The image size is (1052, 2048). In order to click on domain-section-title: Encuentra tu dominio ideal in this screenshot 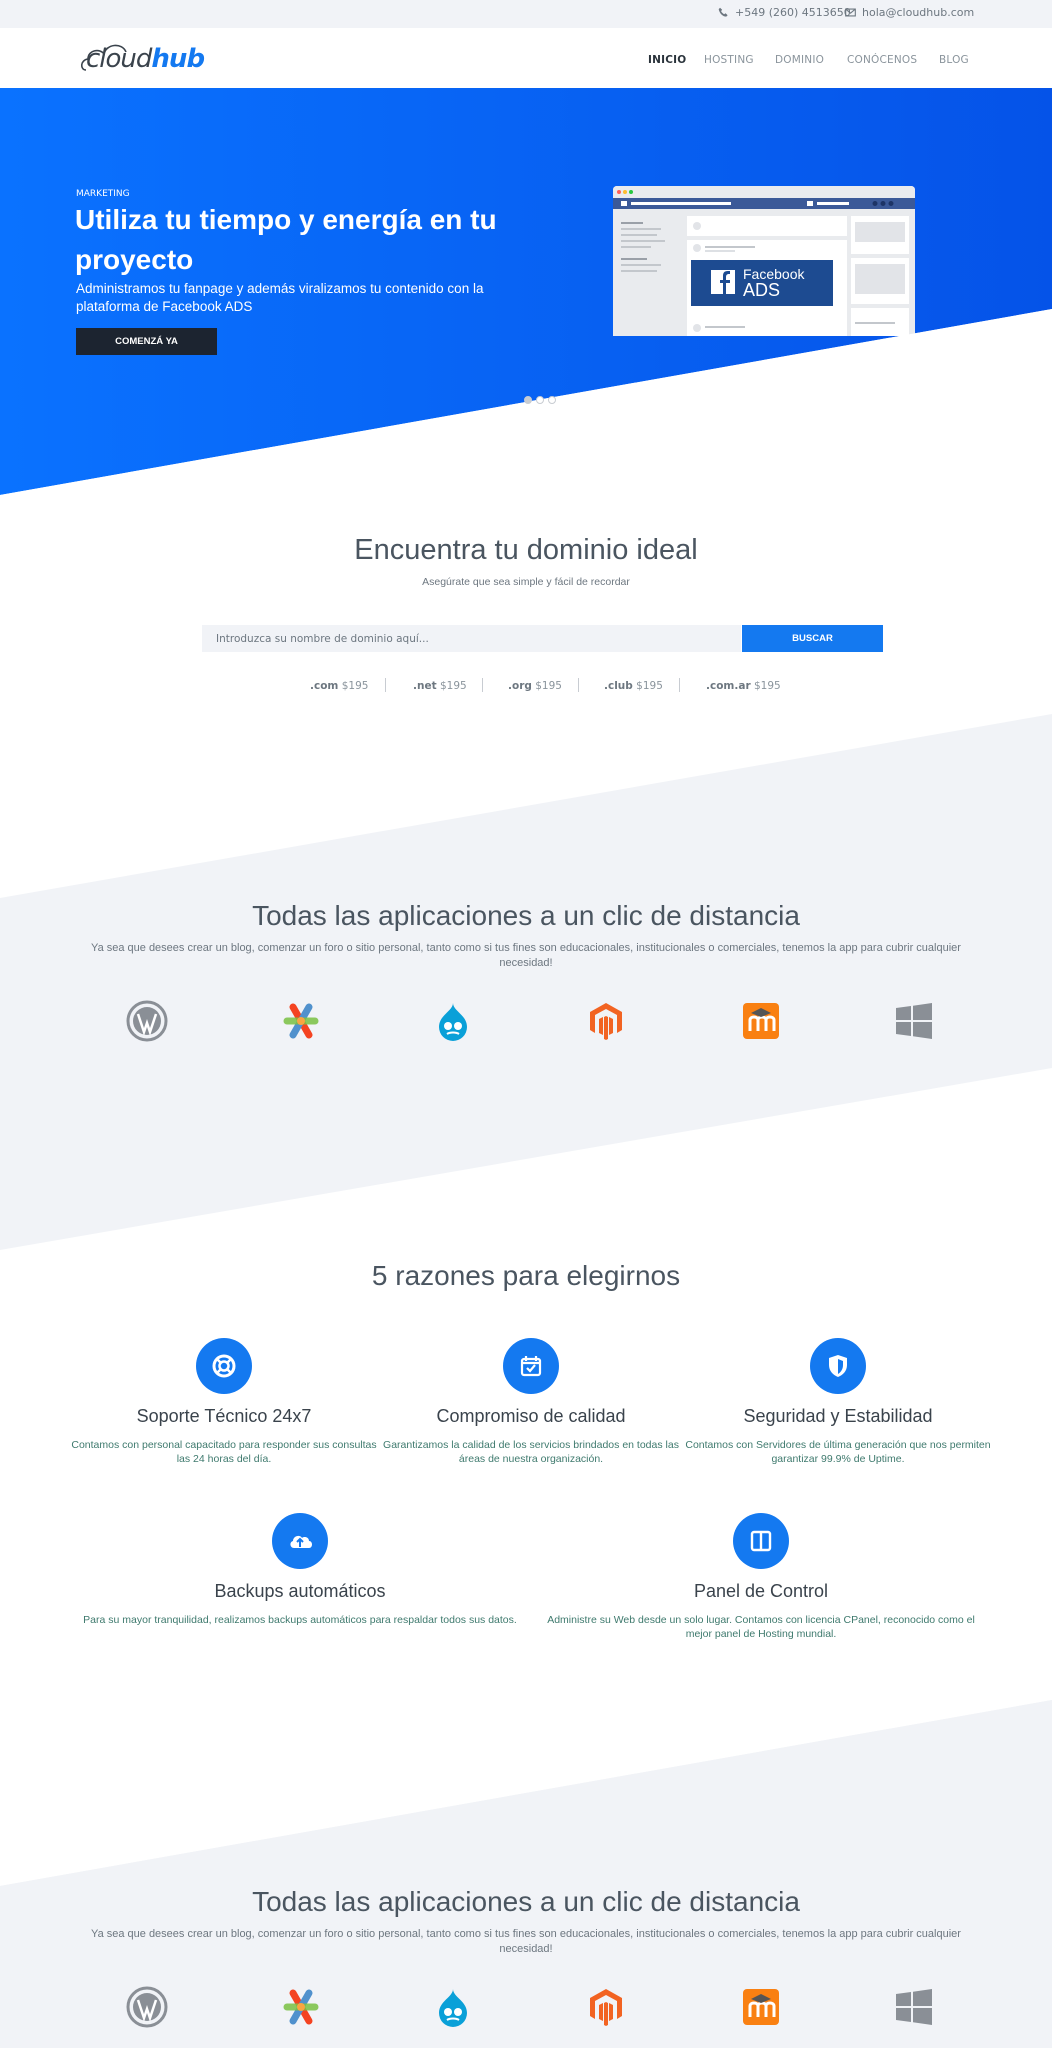, I will do `click(526, 550)`.